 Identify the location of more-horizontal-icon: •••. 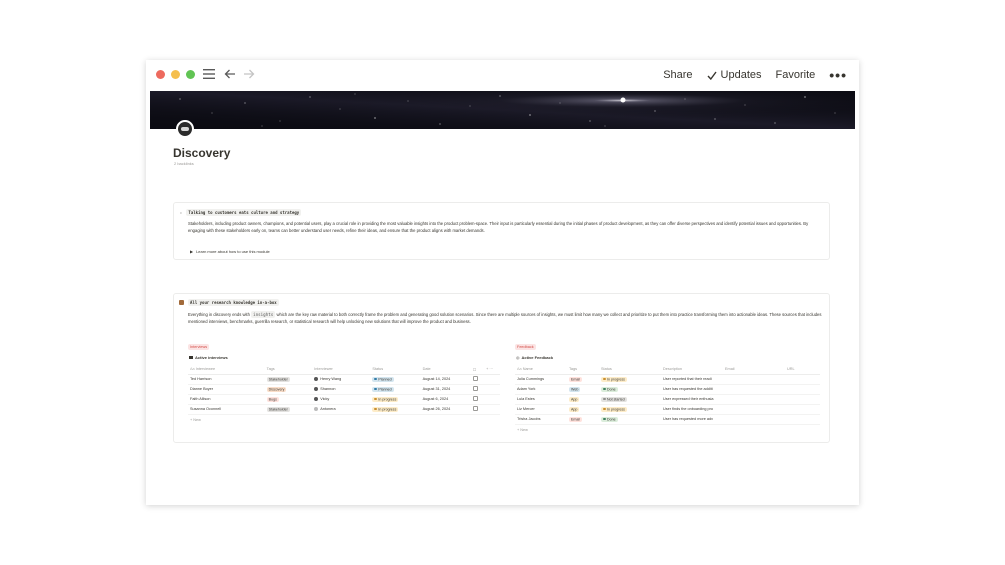
(838, 75).